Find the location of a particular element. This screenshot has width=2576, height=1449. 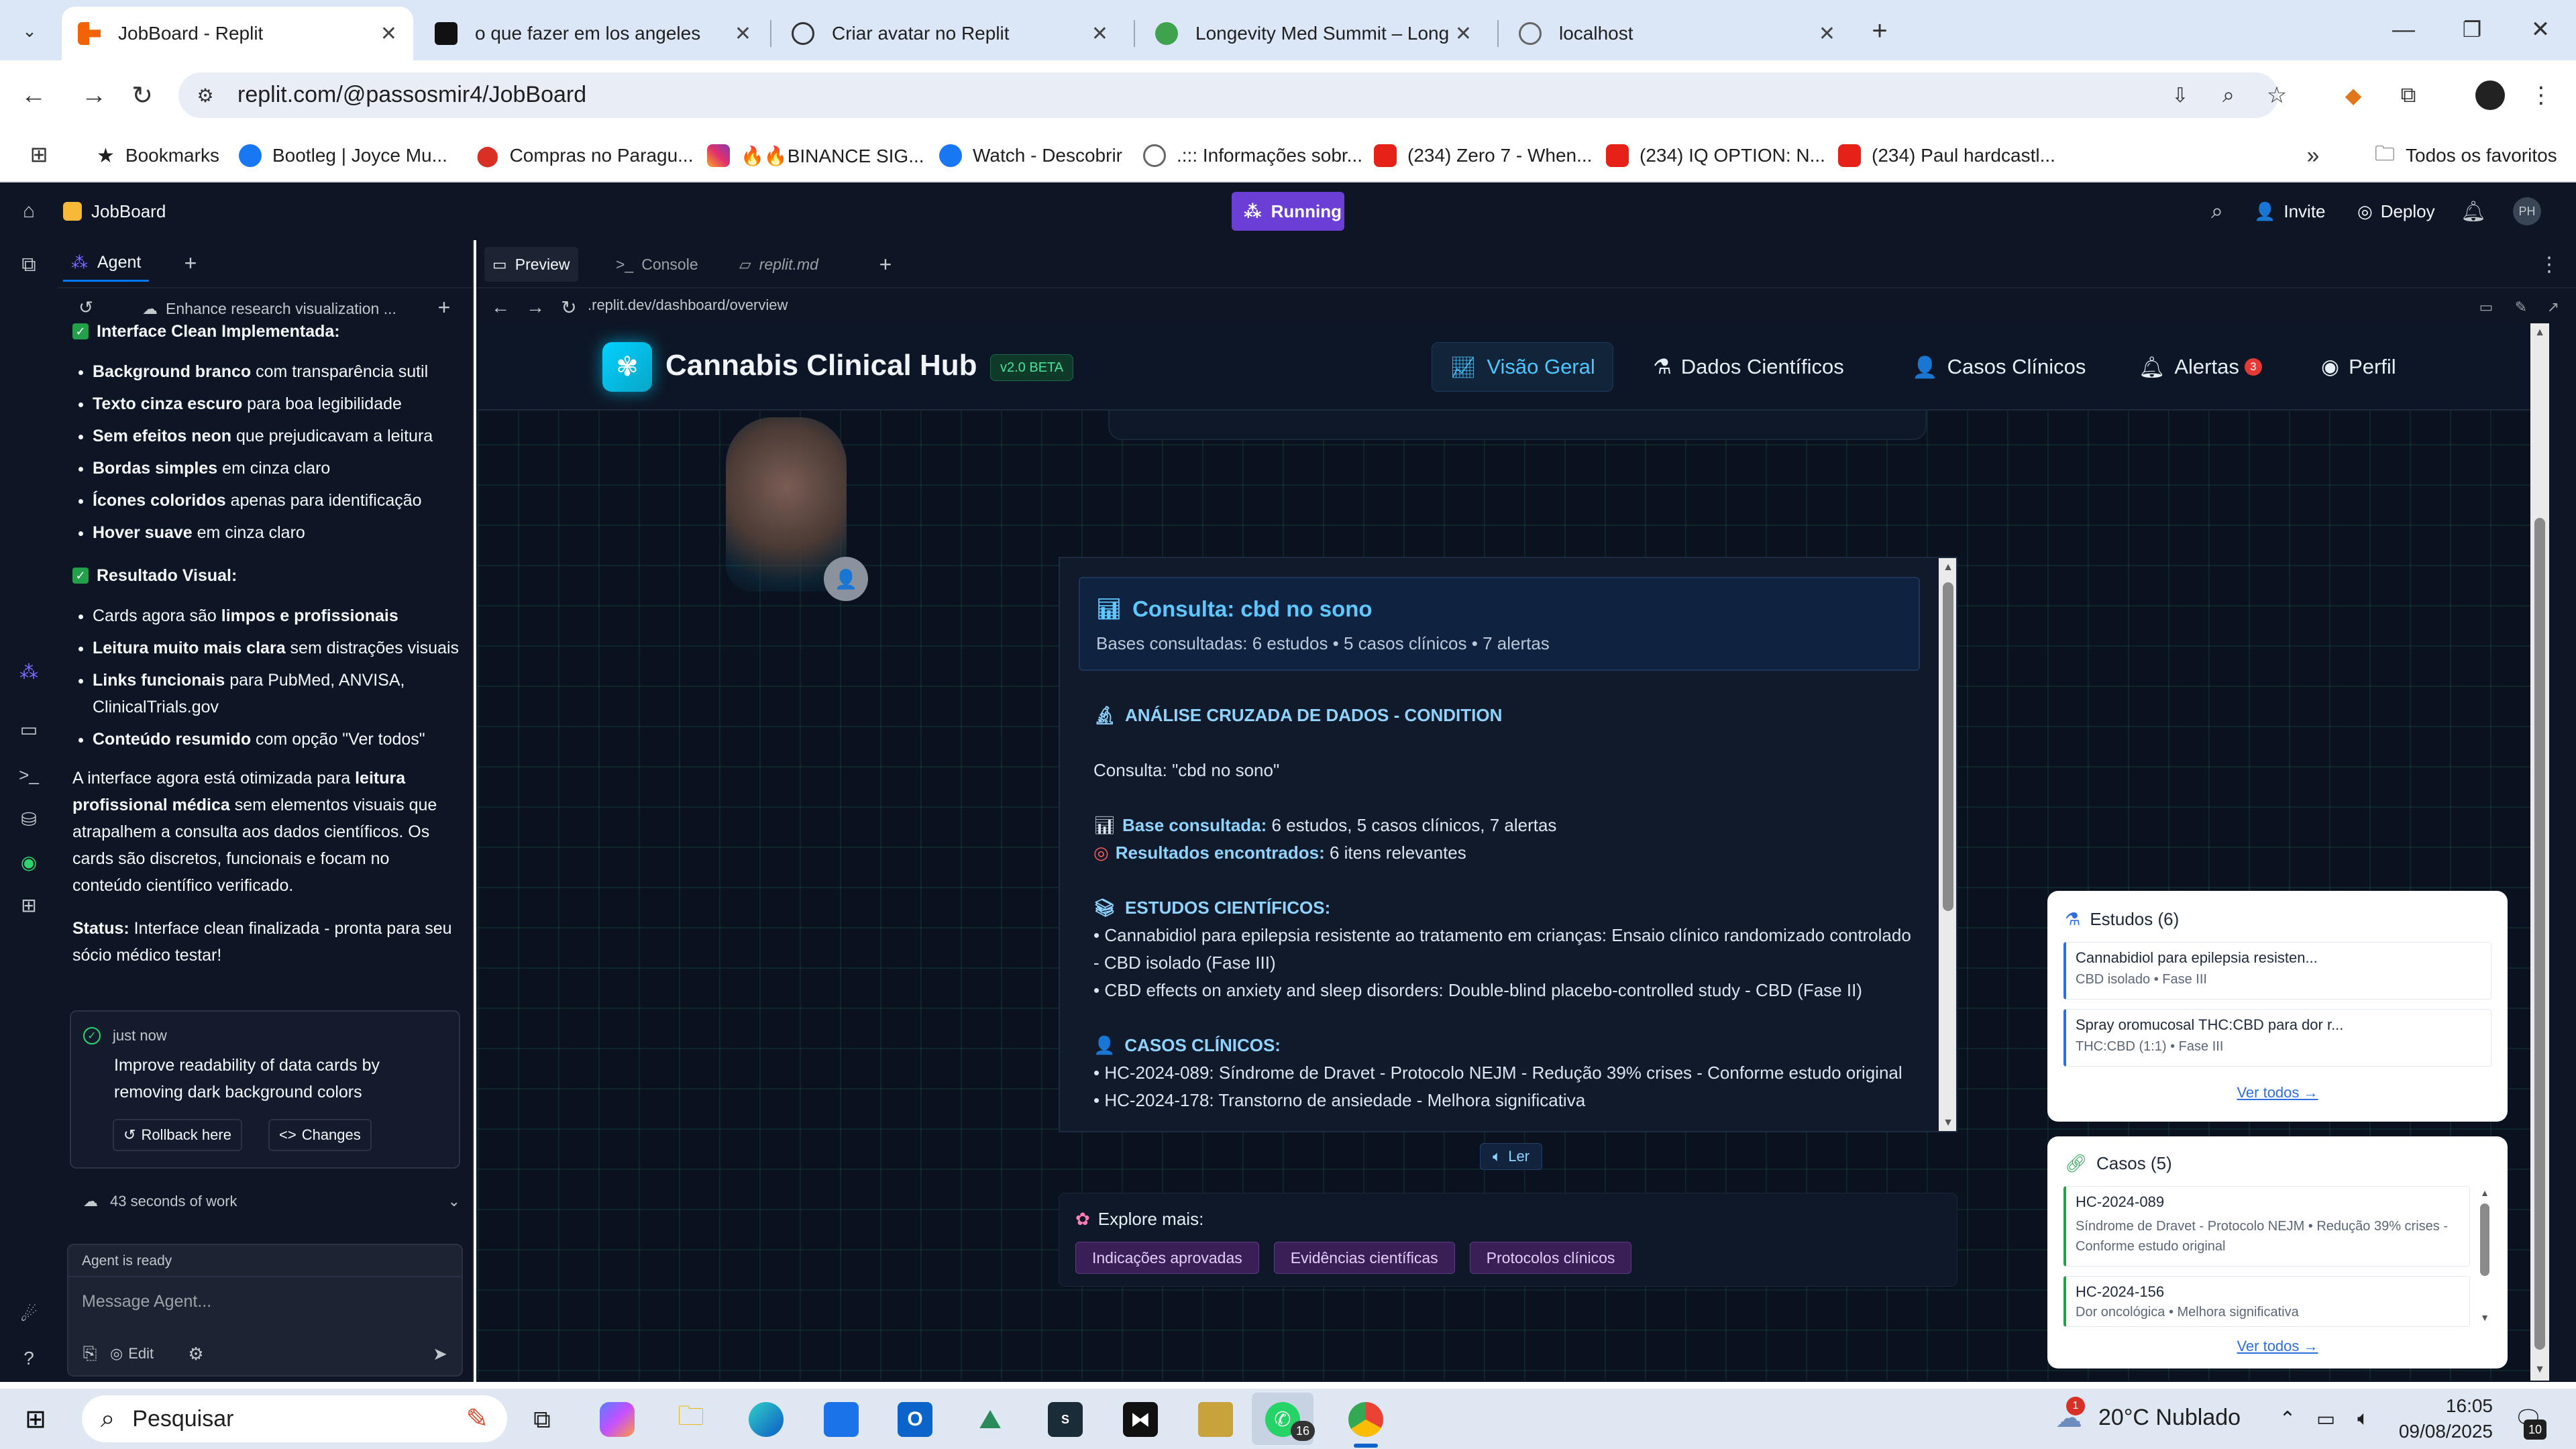

preview-url: .replit.dev/dashboard/overview is located at coordinates (688, 305).